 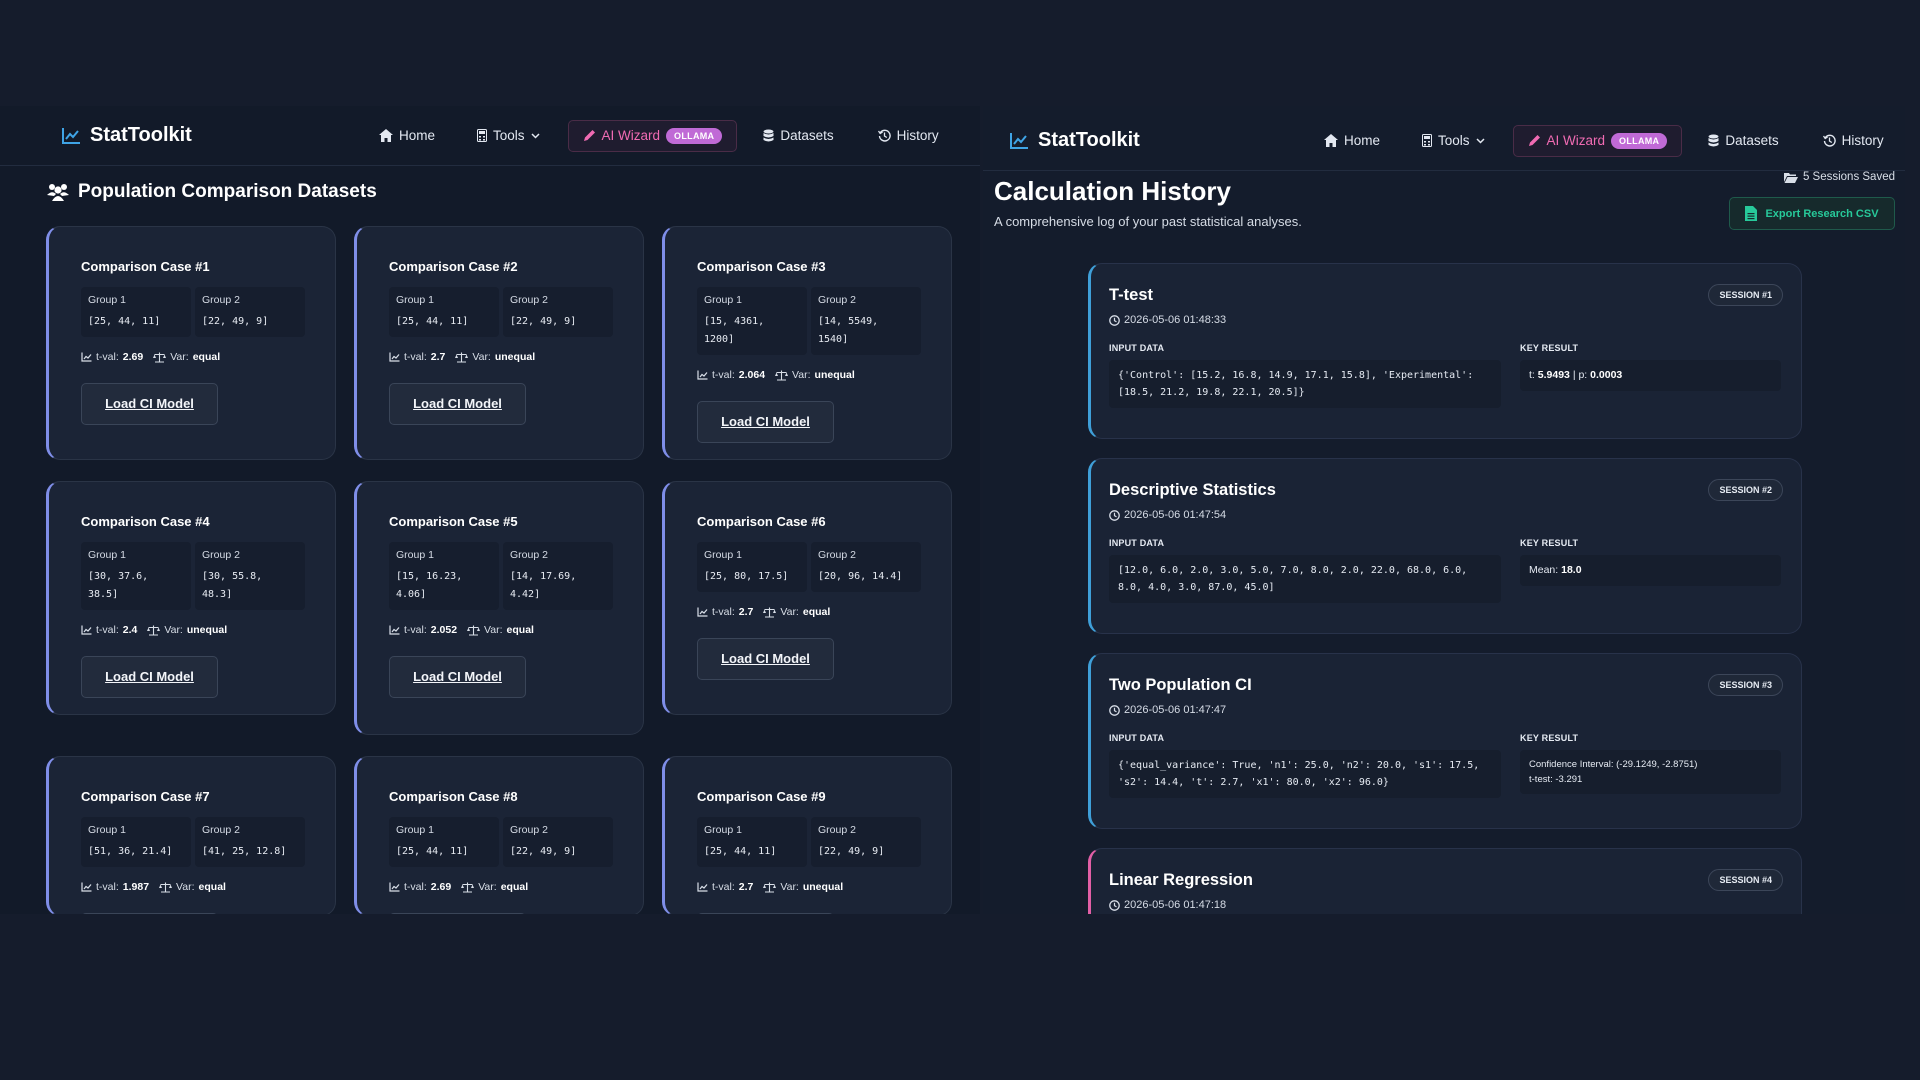 I want to click on input-data-label: INPUT DATA, so click(x=1137, y=543).